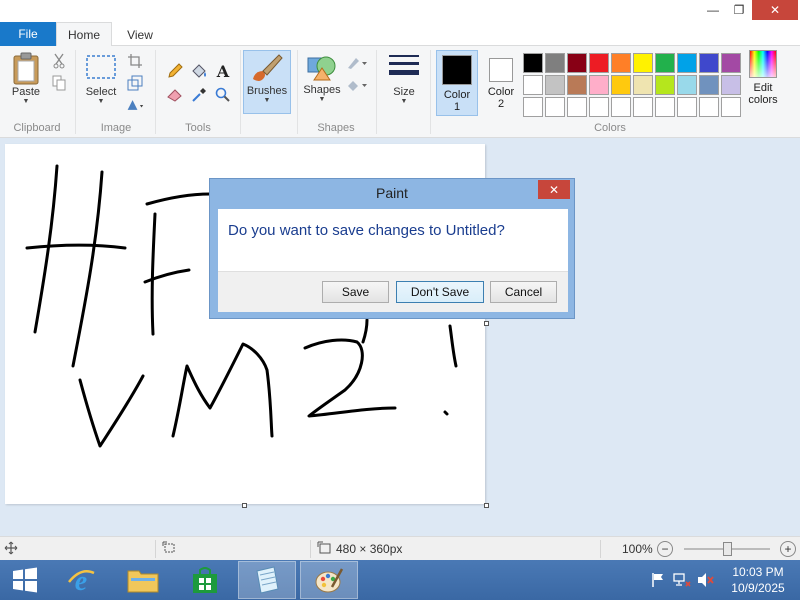 This screenshot has width=800, height=600. I want to click on minimize-button: —, so click(713, 10).